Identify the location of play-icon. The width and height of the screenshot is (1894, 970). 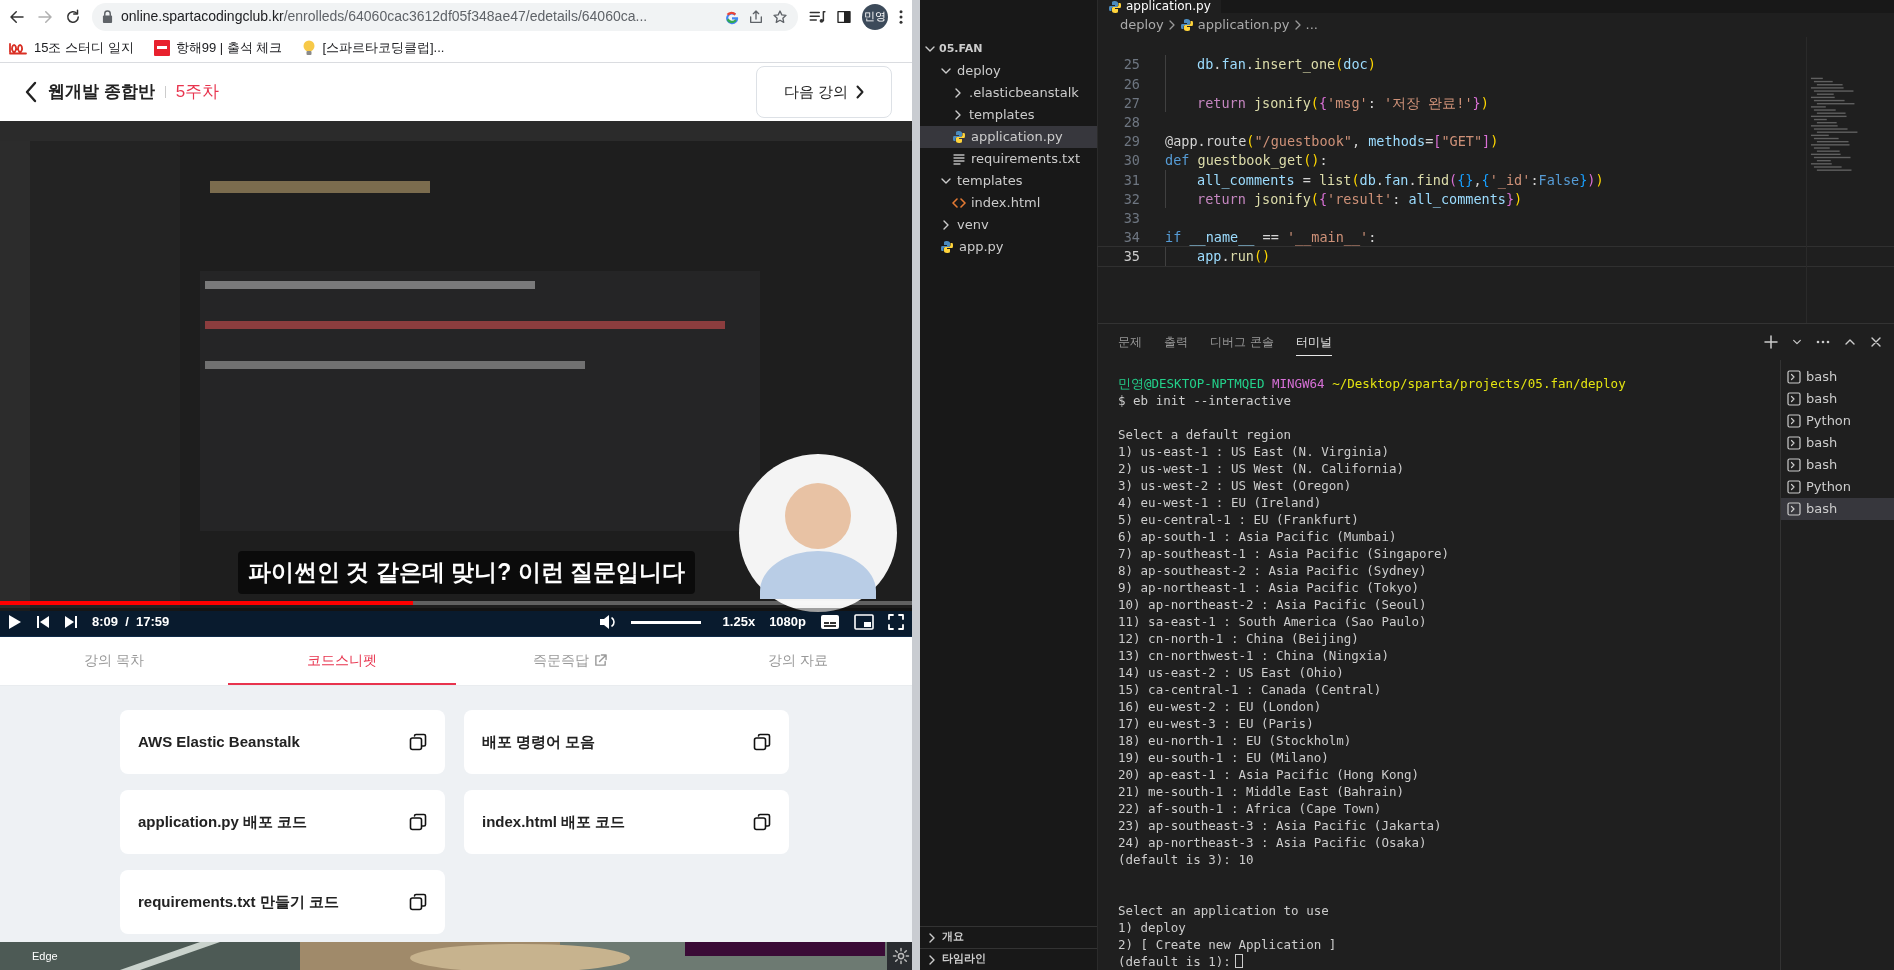
(15, 622).